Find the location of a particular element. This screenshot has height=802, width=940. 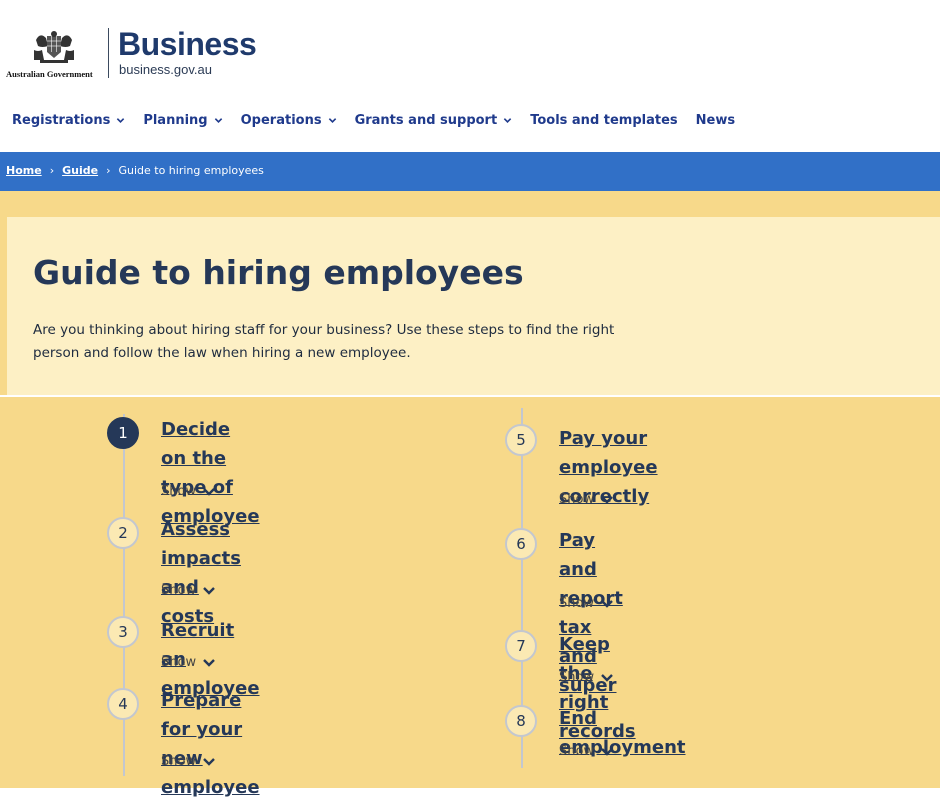

logo-divider is located at coordinates (108, 53).